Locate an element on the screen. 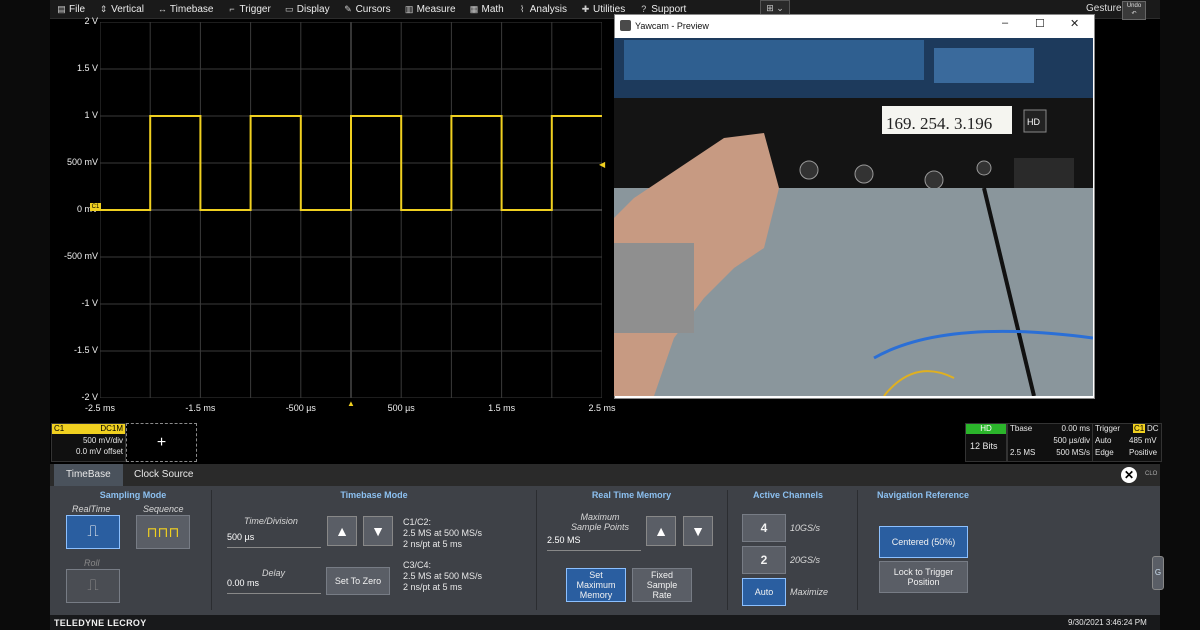 The height and width of the screenshot is (630, 1200). menu-math: ▦ Math is located at coordinates (487, 9).